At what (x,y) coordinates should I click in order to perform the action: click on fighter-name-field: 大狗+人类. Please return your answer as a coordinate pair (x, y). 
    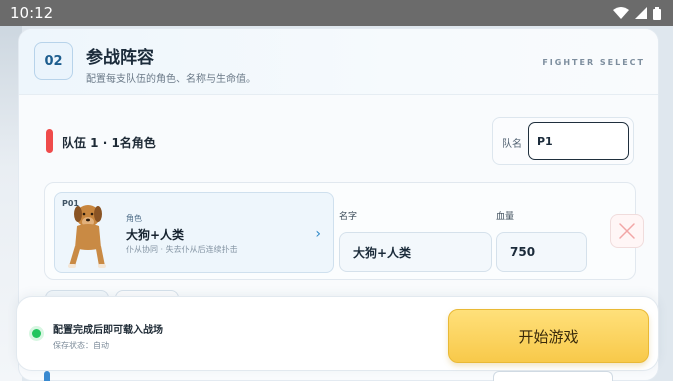
    Looking at the image, I should click on (415, 252).